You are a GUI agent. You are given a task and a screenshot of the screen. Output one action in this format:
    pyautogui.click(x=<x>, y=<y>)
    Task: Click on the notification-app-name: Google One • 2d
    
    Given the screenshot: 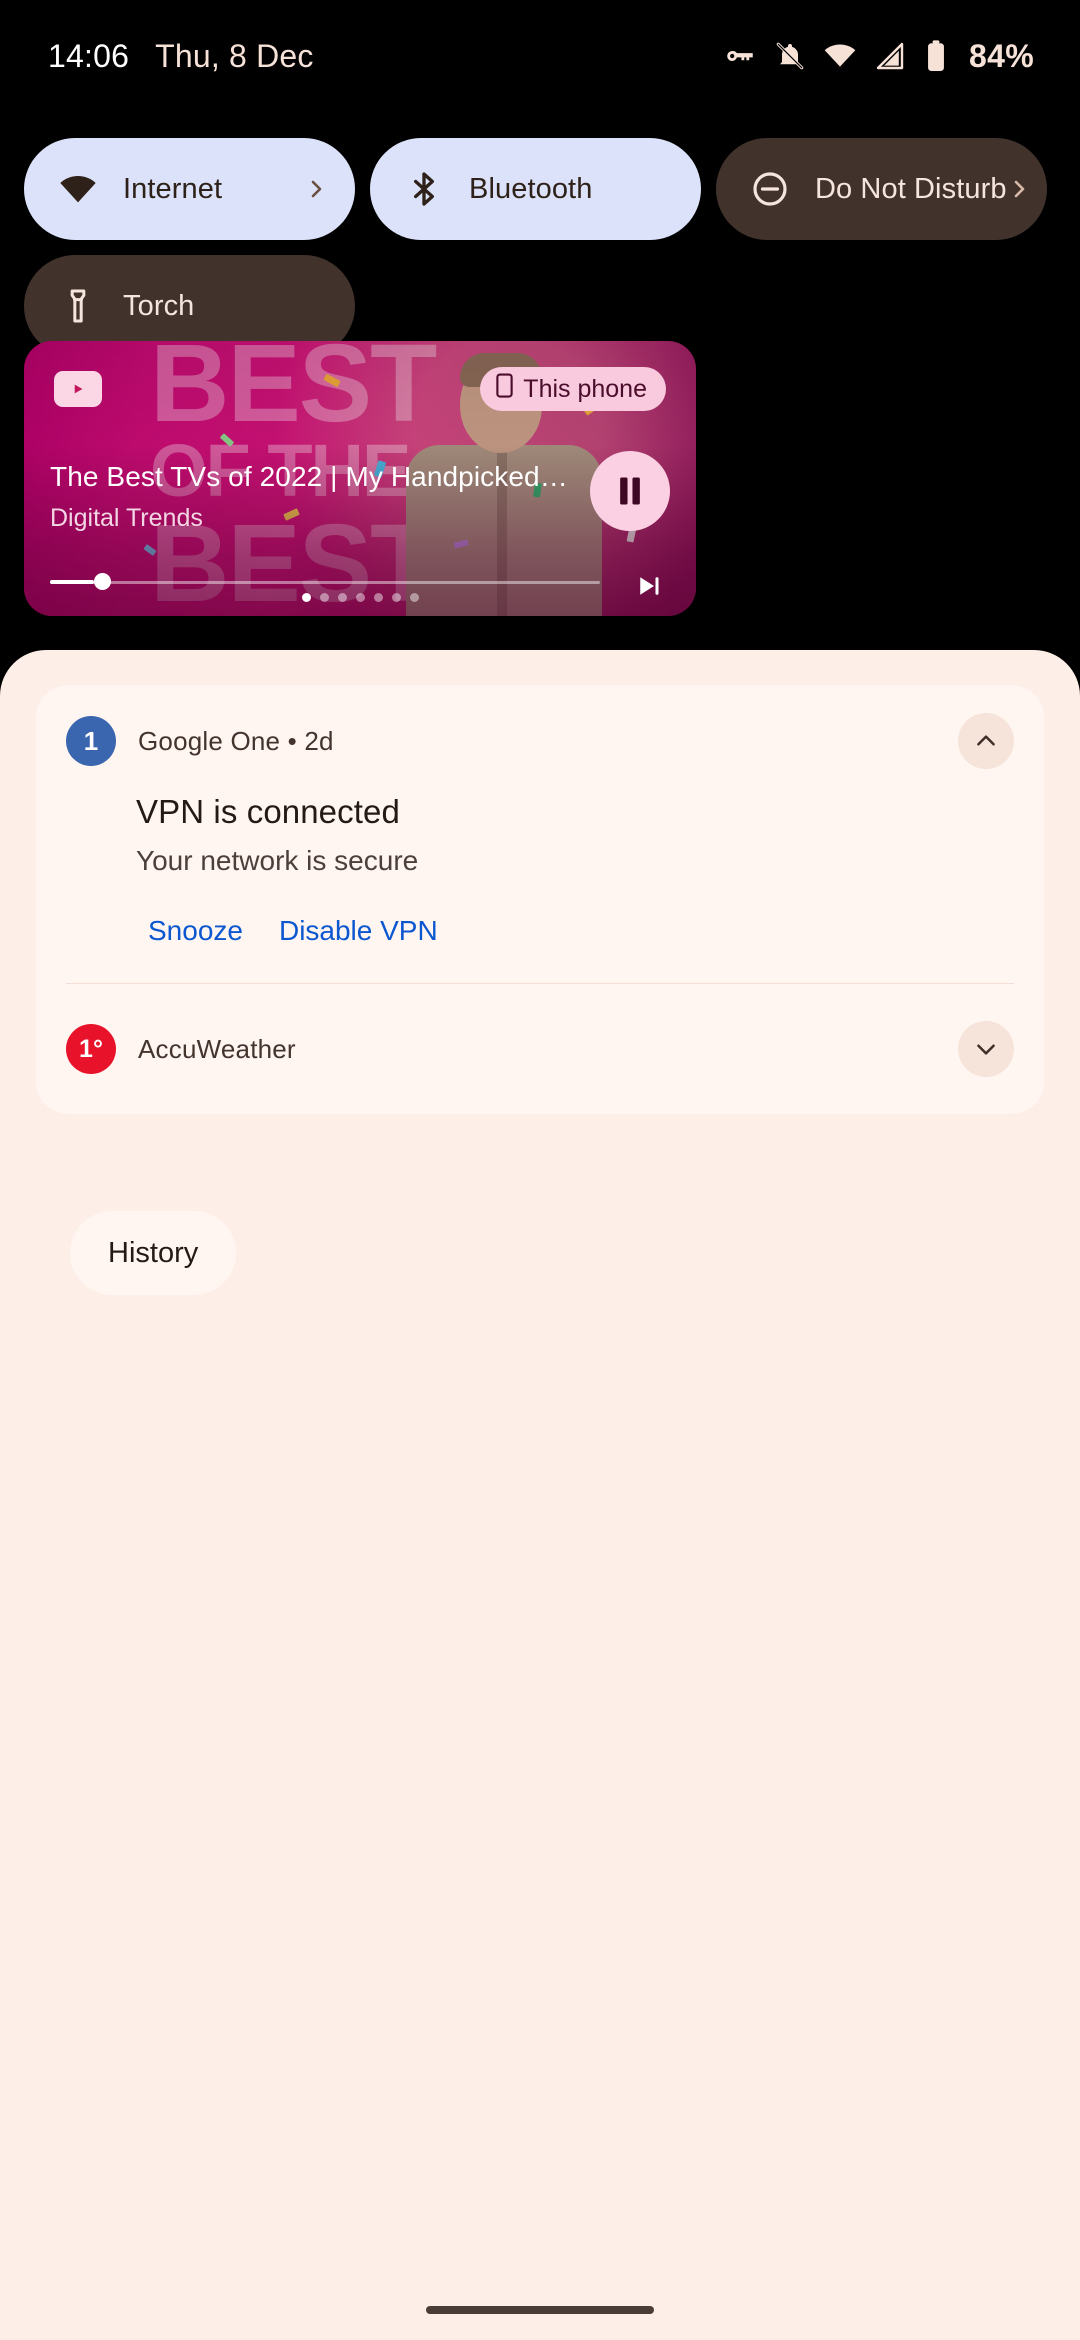 What is the action you would take?
    pyautogui.click(x=236, y=740)
    